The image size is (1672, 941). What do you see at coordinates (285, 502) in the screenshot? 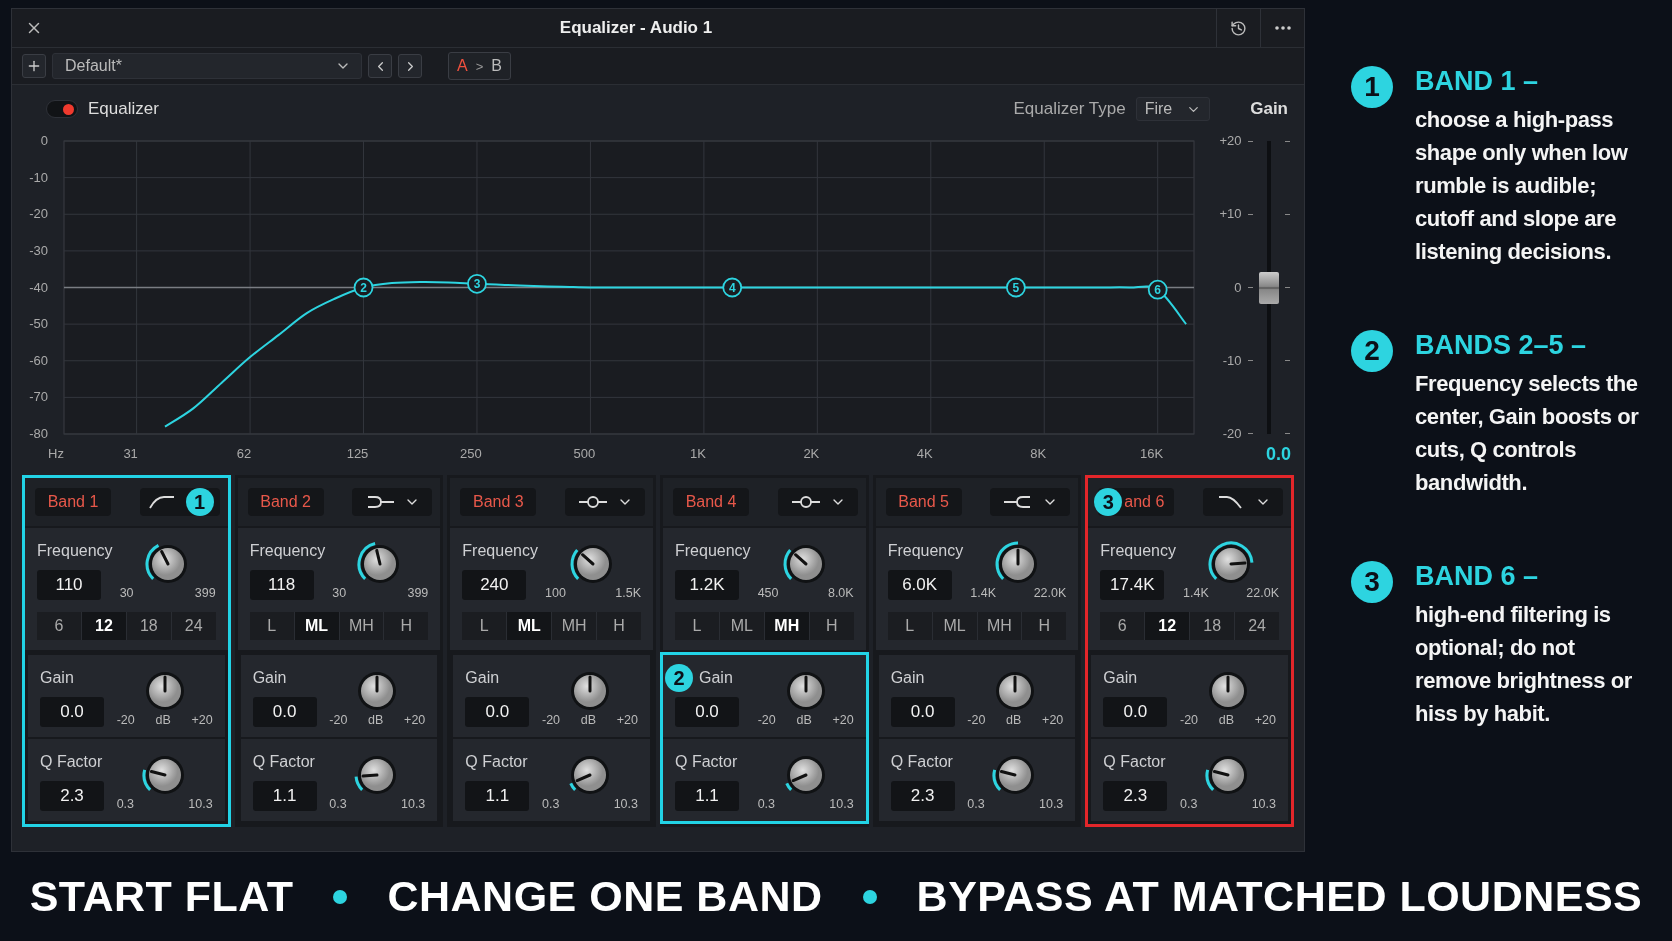
I see `band-tab: Band 2` at bounding box center [285, 502].